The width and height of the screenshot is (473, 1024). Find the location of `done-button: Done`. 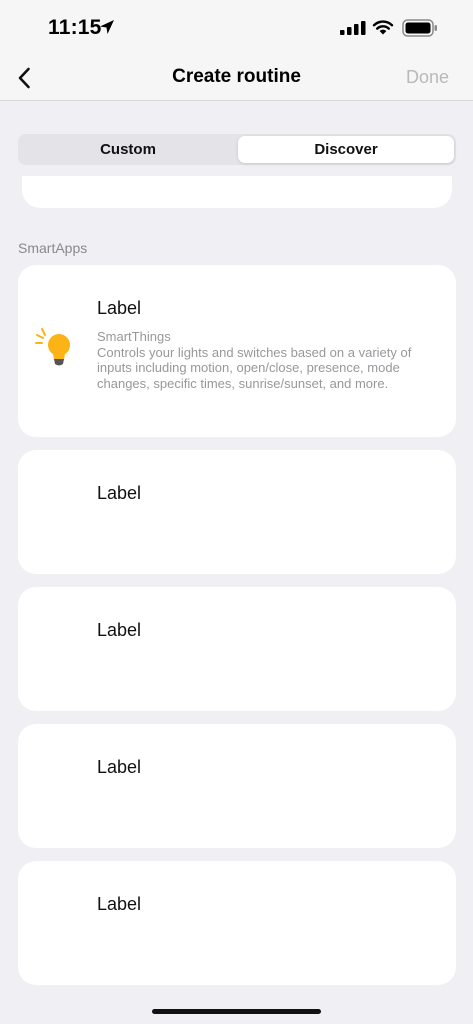

done-button: Done is located at coordinates (427, 77).